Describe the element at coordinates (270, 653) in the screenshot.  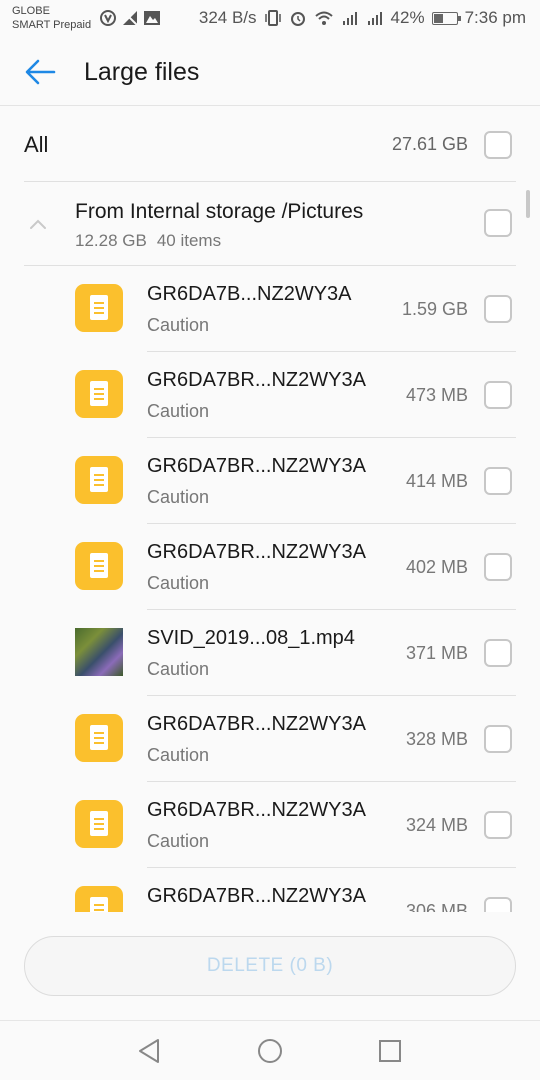
I see `file-item-5: SVID_2019...08_1.mp4 Caution 371 MB` at that location.